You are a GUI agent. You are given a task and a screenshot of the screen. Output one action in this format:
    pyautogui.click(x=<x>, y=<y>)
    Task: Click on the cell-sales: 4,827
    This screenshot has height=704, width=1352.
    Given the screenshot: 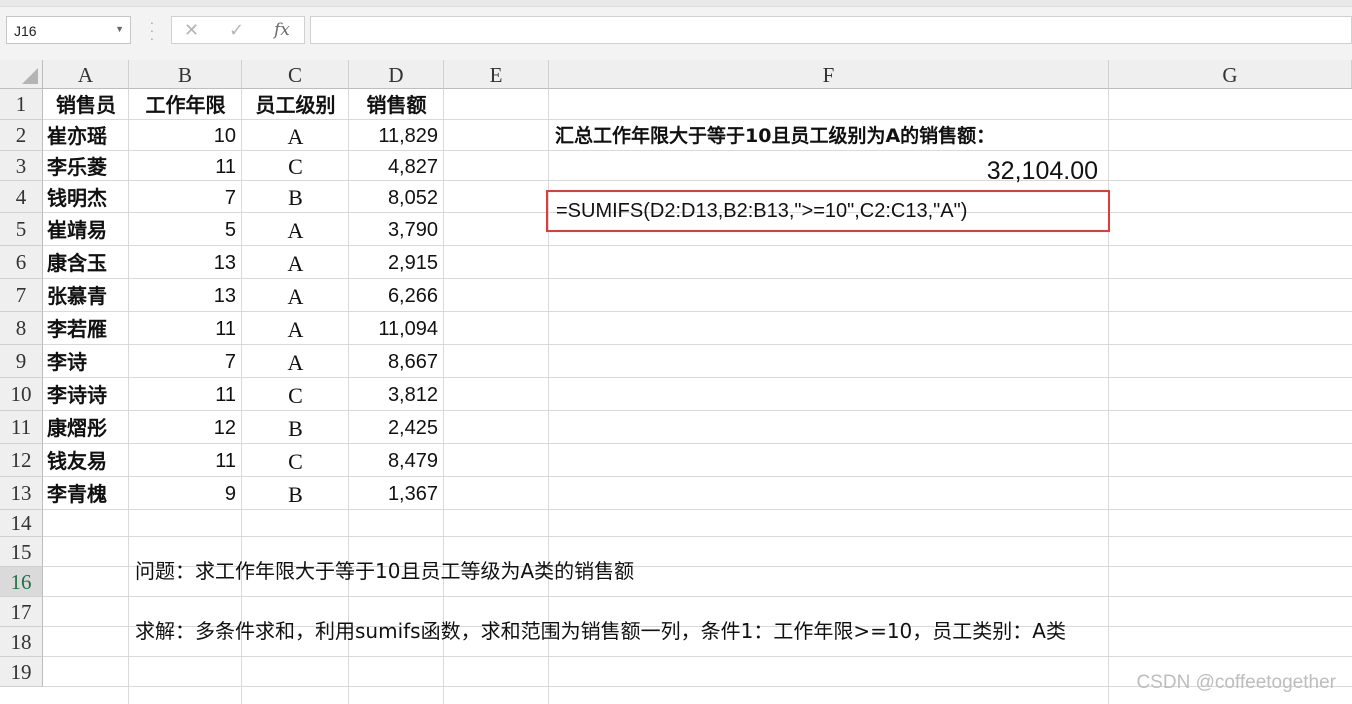 What is the action you would take?
    pyautogui.click(x=396, y=166)
    